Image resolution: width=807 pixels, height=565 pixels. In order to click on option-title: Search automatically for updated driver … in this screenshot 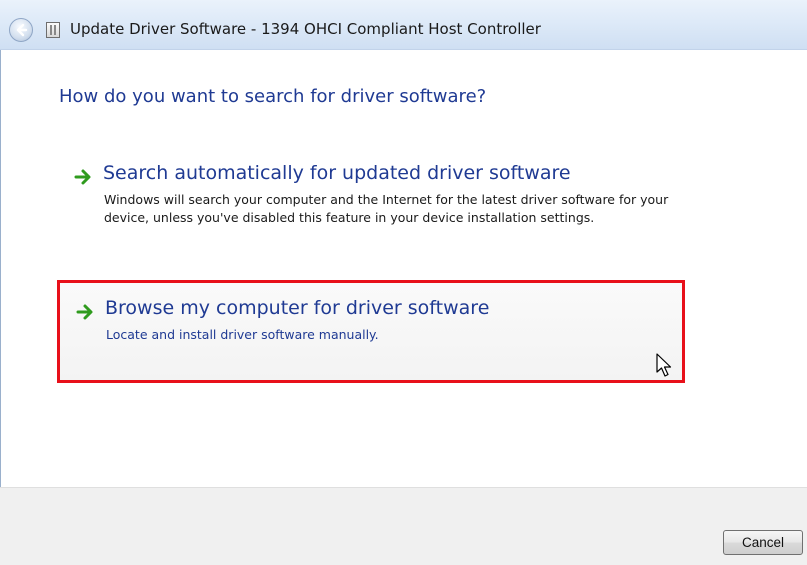, I will do `click(337, 173)`.